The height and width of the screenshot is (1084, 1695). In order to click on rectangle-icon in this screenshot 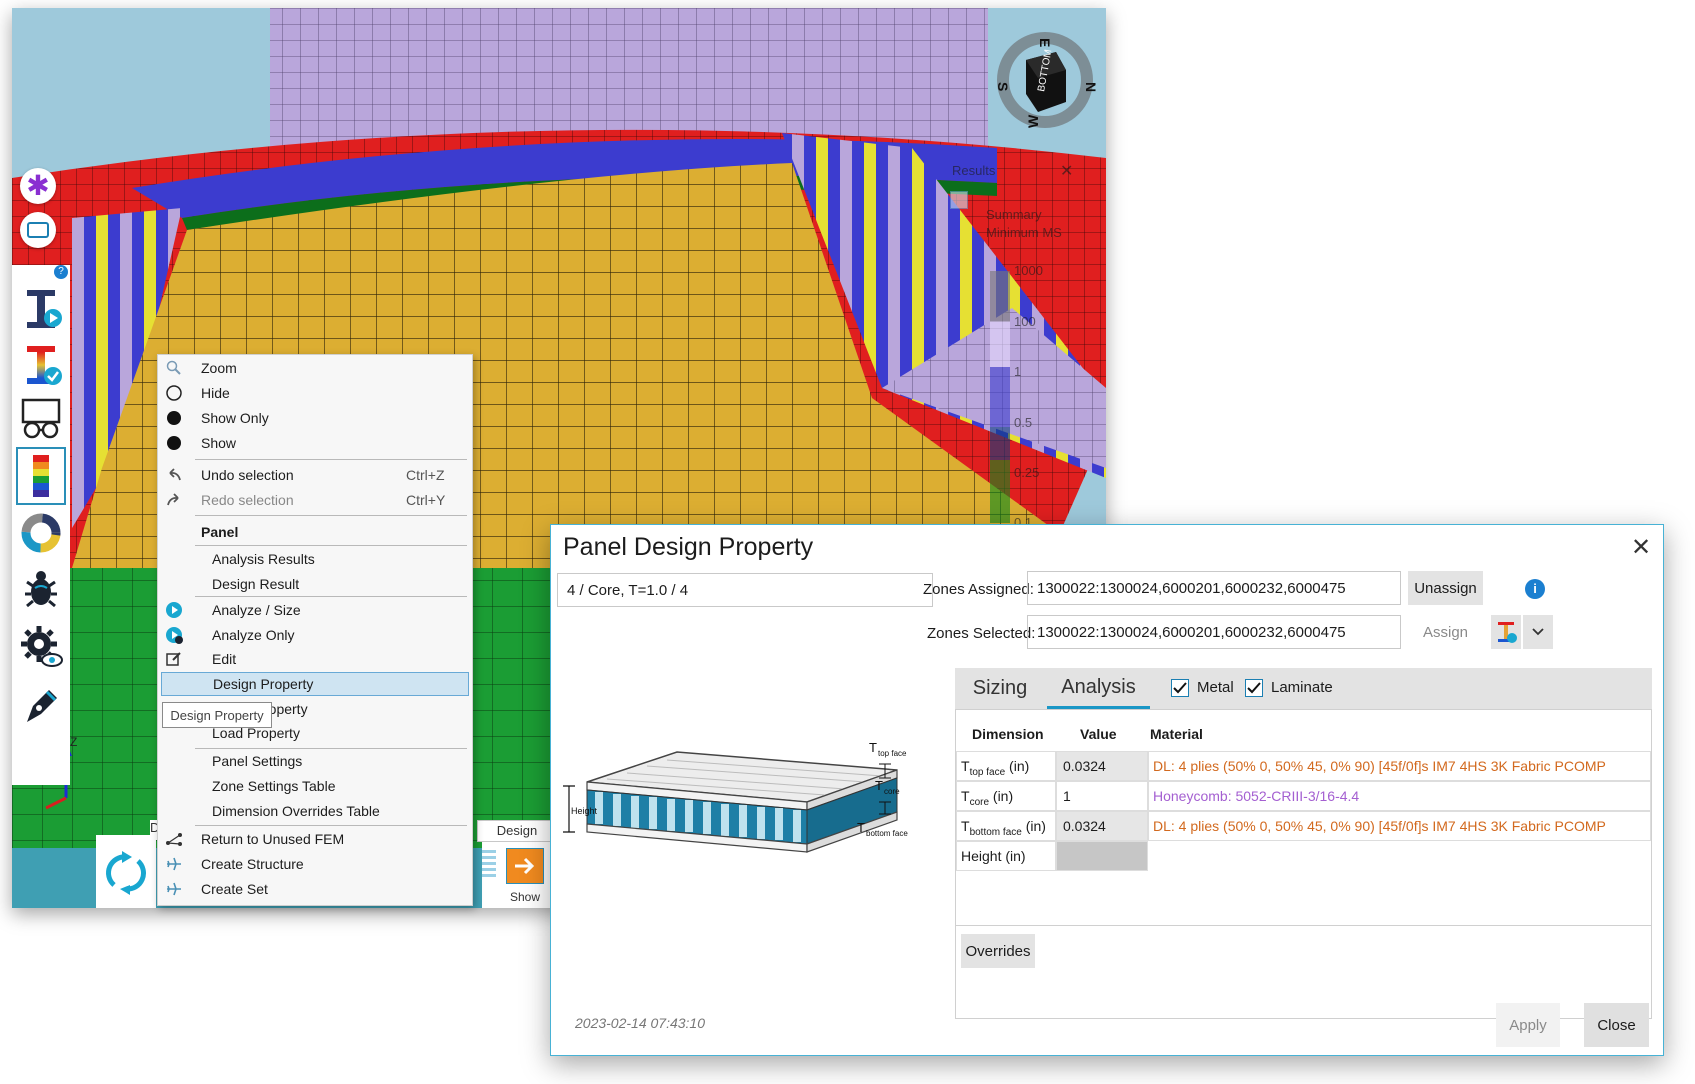, I will do `click(38, 230)`.